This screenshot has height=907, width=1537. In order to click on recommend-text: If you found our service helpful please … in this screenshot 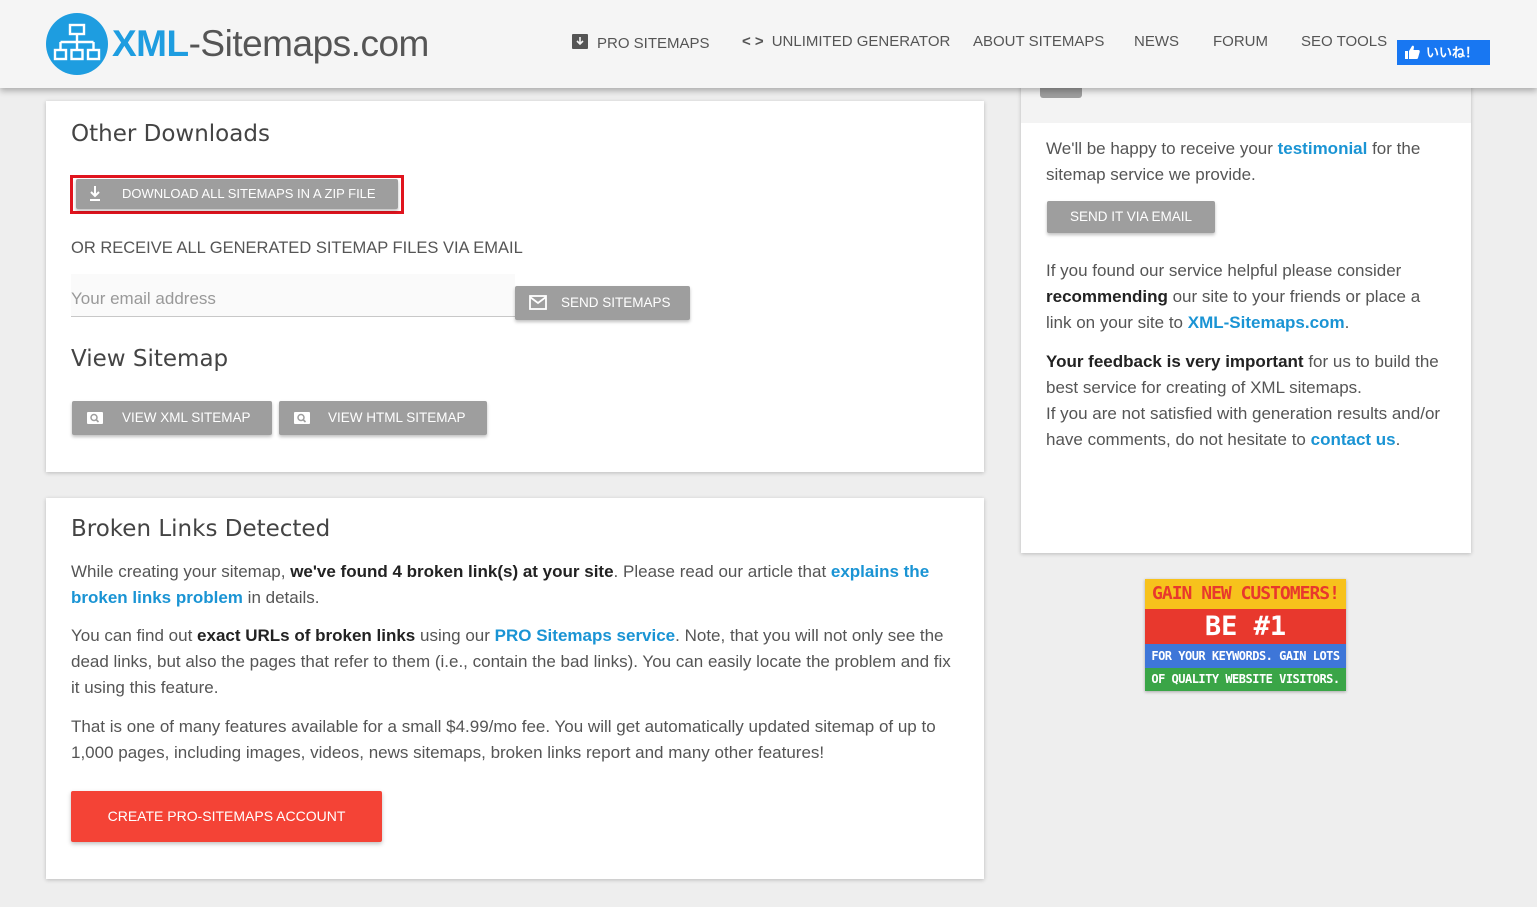, I will do `click(1233, 296)`.